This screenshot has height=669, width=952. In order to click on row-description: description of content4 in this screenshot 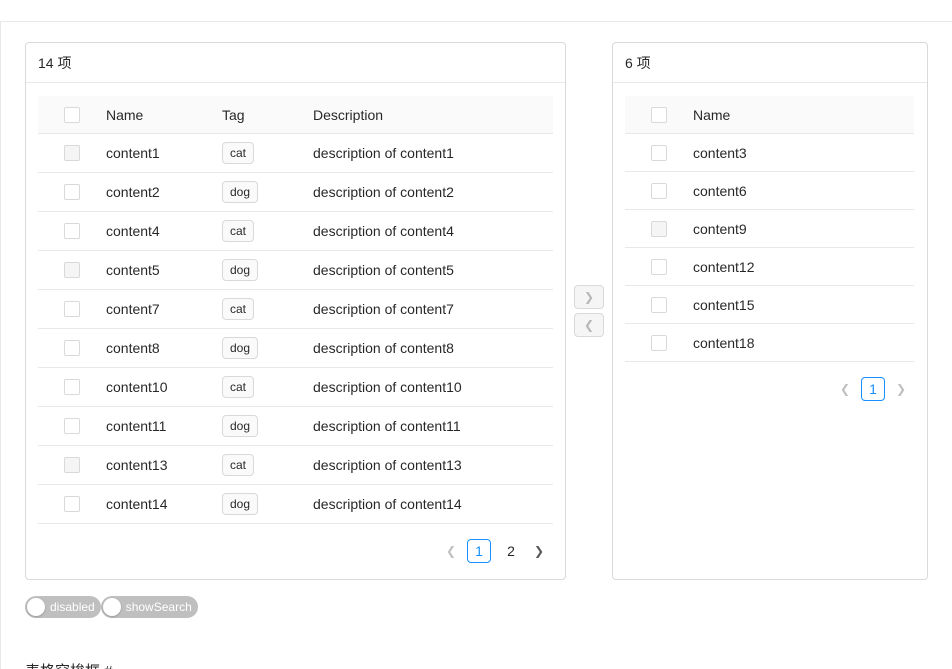, I will do `click(383, 231)`.